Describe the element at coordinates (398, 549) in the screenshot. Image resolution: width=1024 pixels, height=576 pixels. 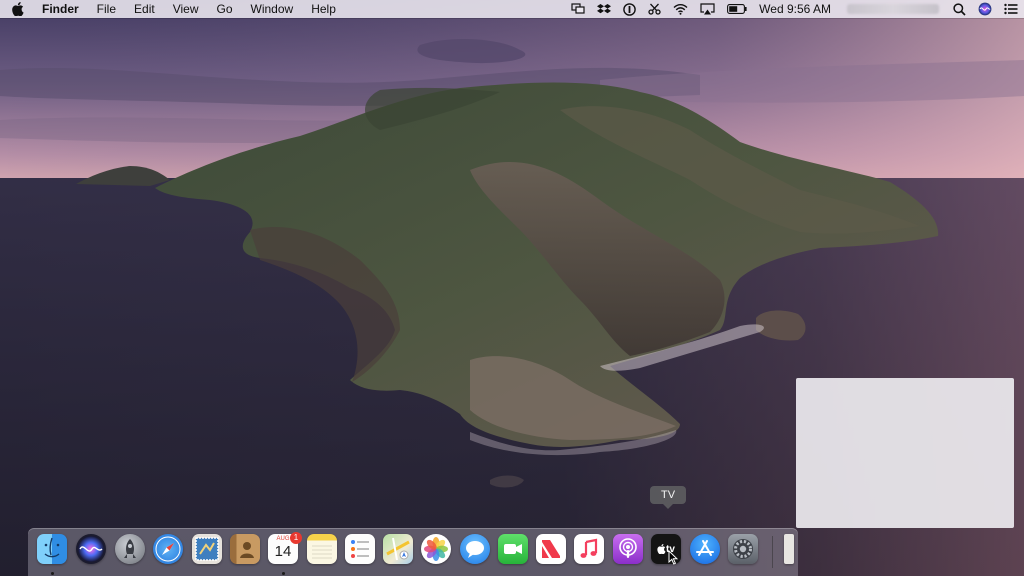
I see `dock-maps-icon` at that location.